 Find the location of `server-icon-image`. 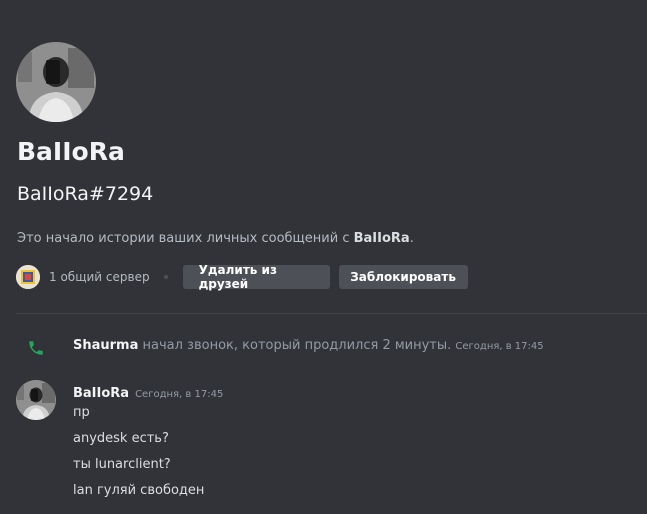

server-icon-image is located at coordinates (28, 277).